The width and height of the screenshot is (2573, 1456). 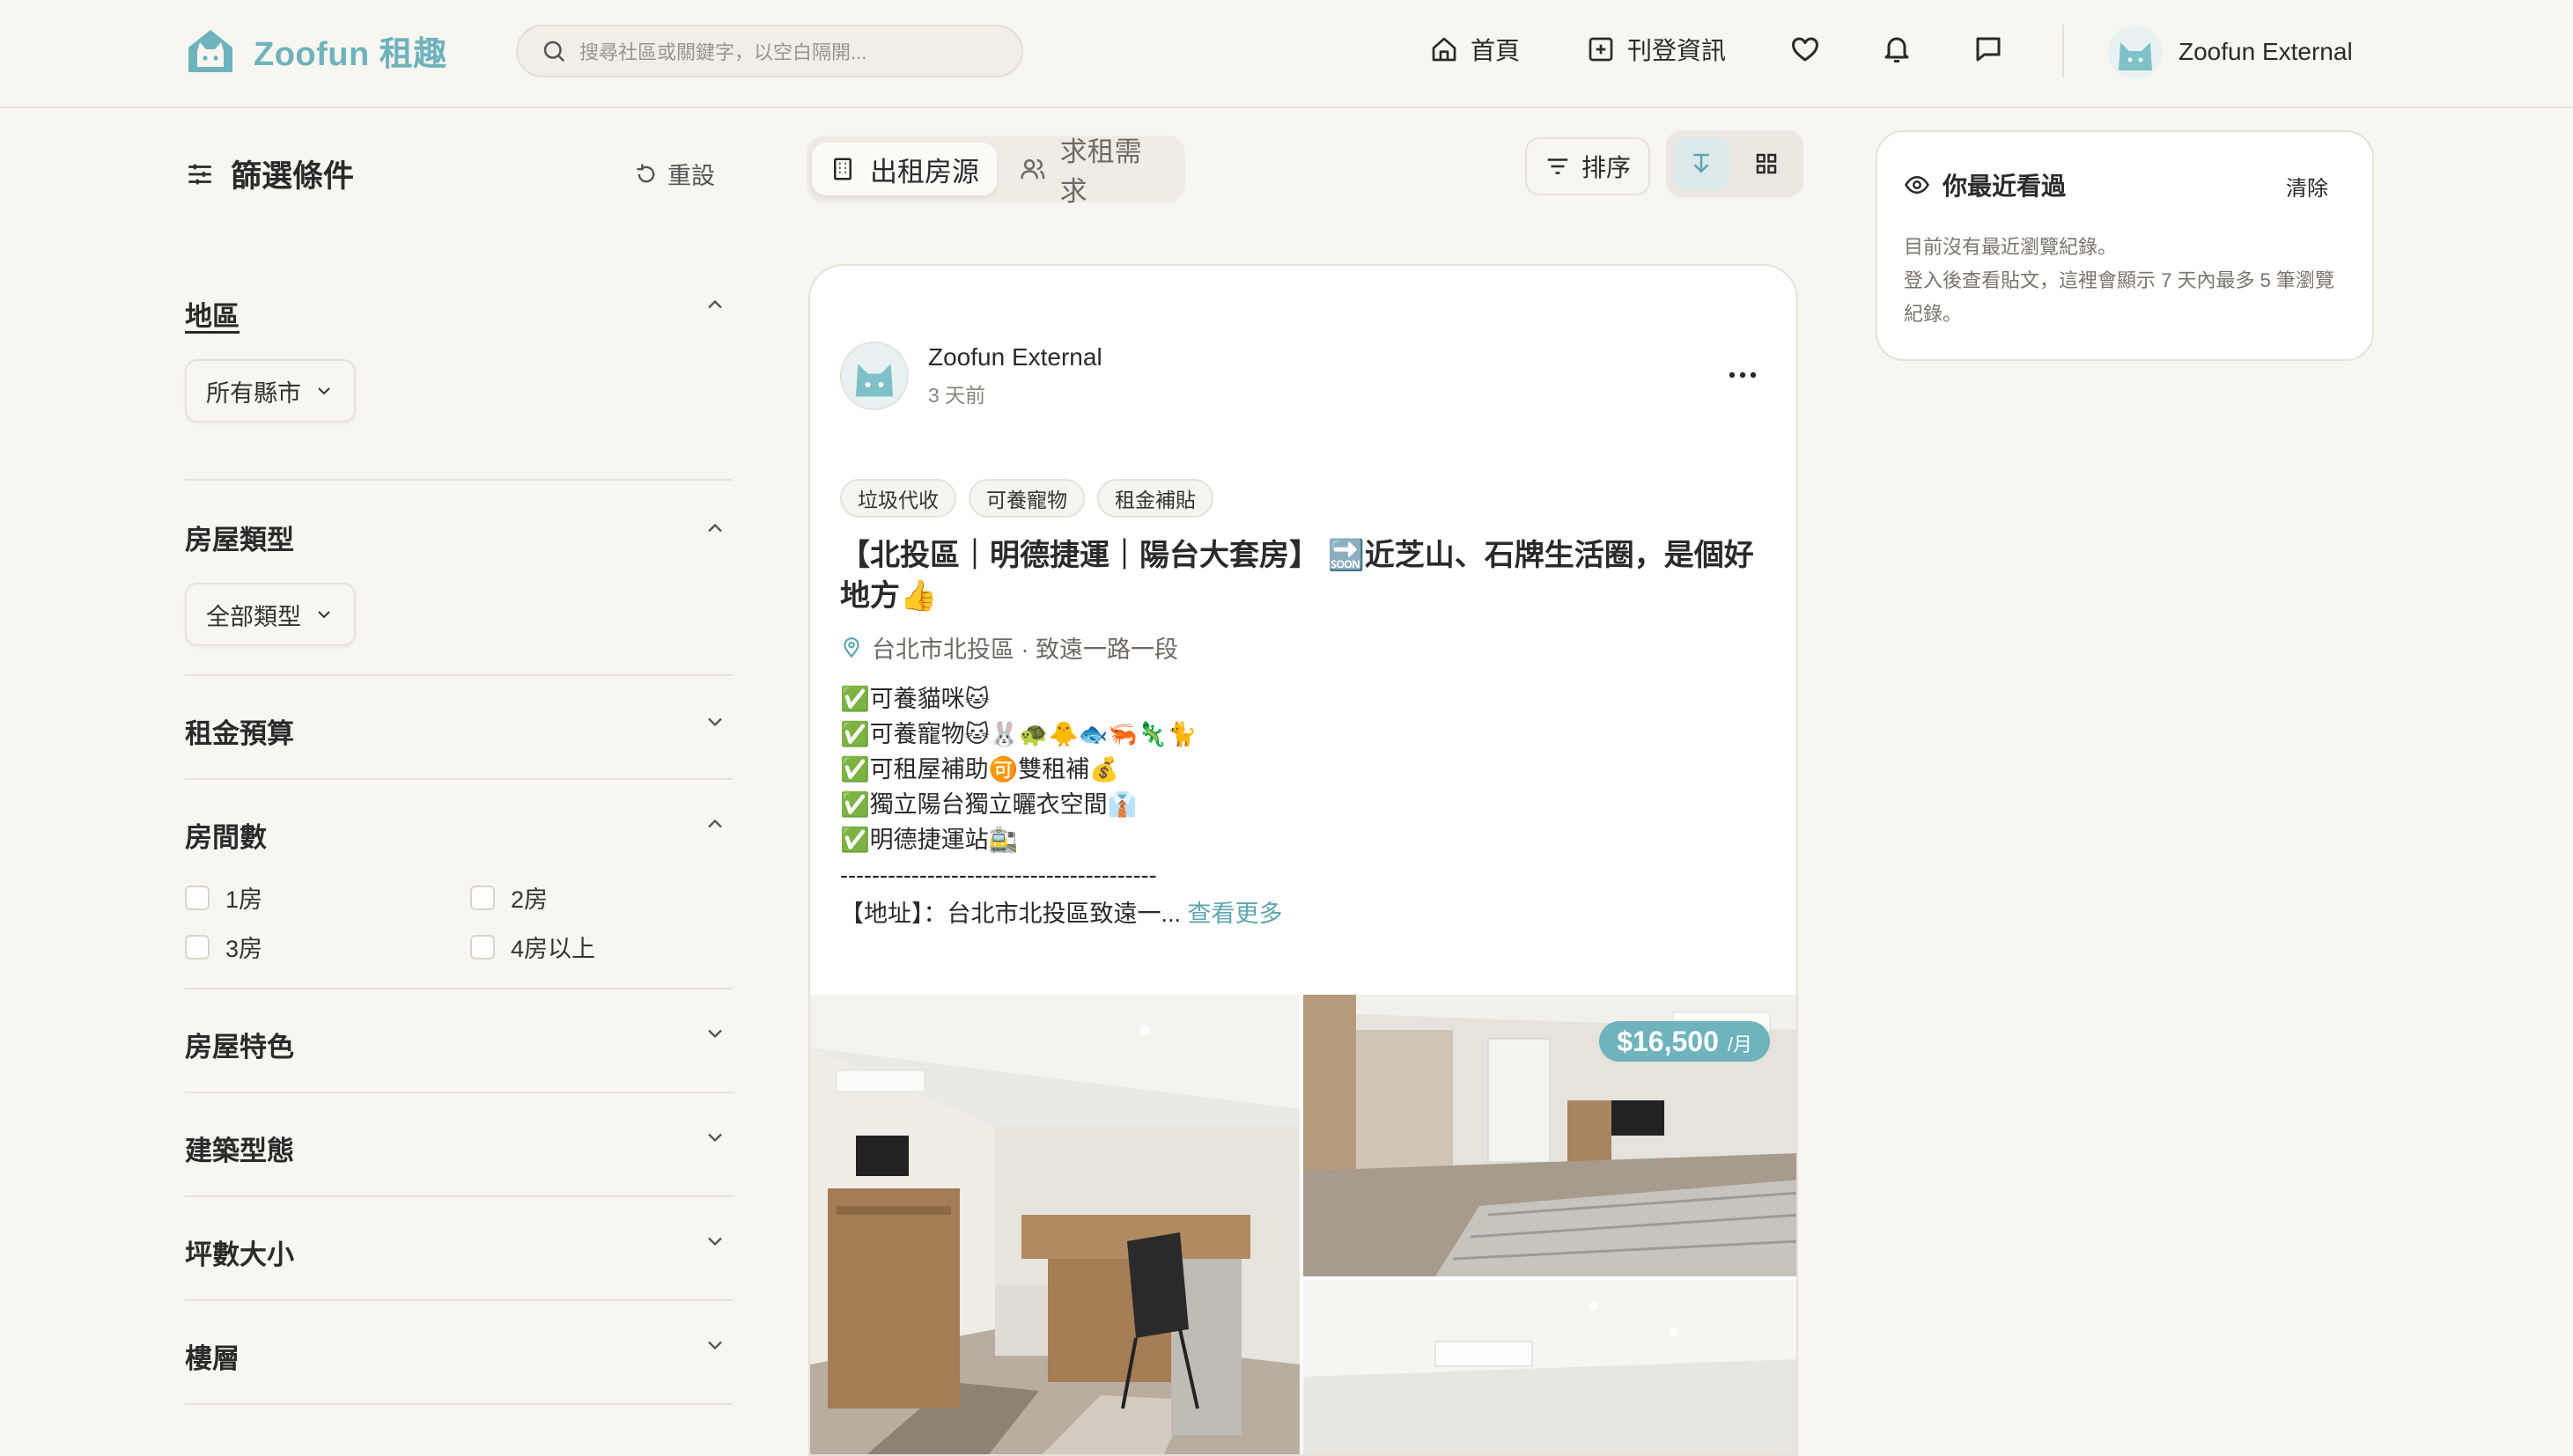 What do you see at coordinates (971, 376) in the screenshot?
I see `post-author-row: Zoofun External 3 天前` at bounding box center [971, 376].